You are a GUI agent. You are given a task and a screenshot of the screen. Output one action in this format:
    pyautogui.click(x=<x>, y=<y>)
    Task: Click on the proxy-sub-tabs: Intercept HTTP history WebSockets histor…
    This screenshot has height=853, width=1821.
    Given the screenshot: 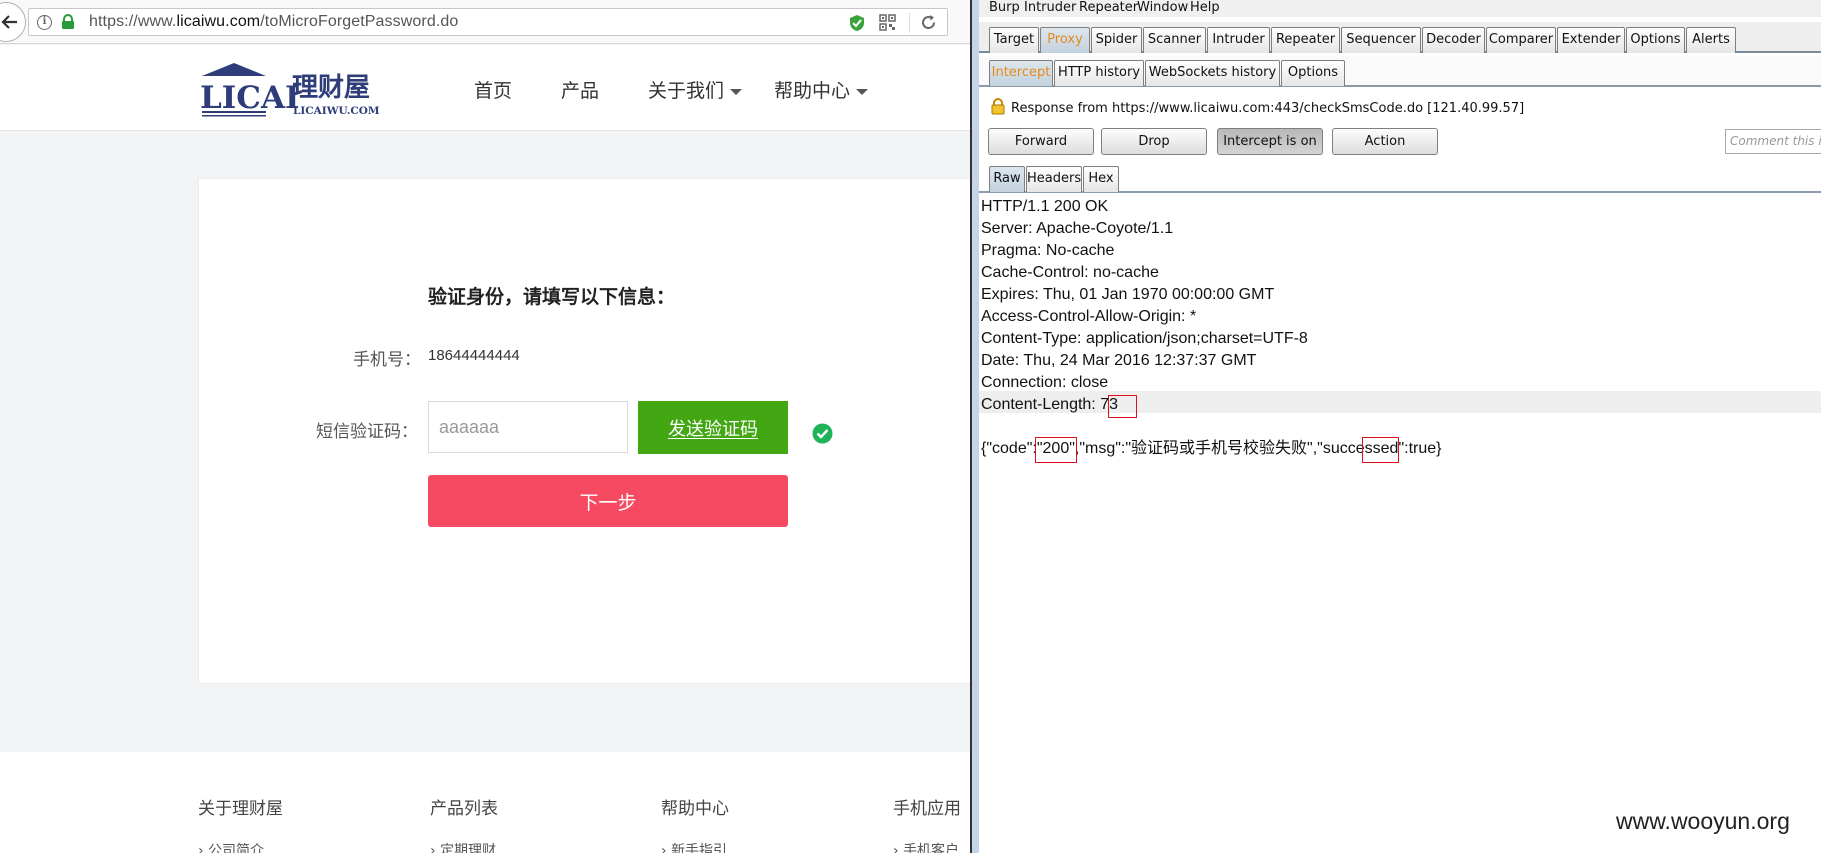 What is the action you would take?
    pyautogui.click(x=1400, y=71)
    